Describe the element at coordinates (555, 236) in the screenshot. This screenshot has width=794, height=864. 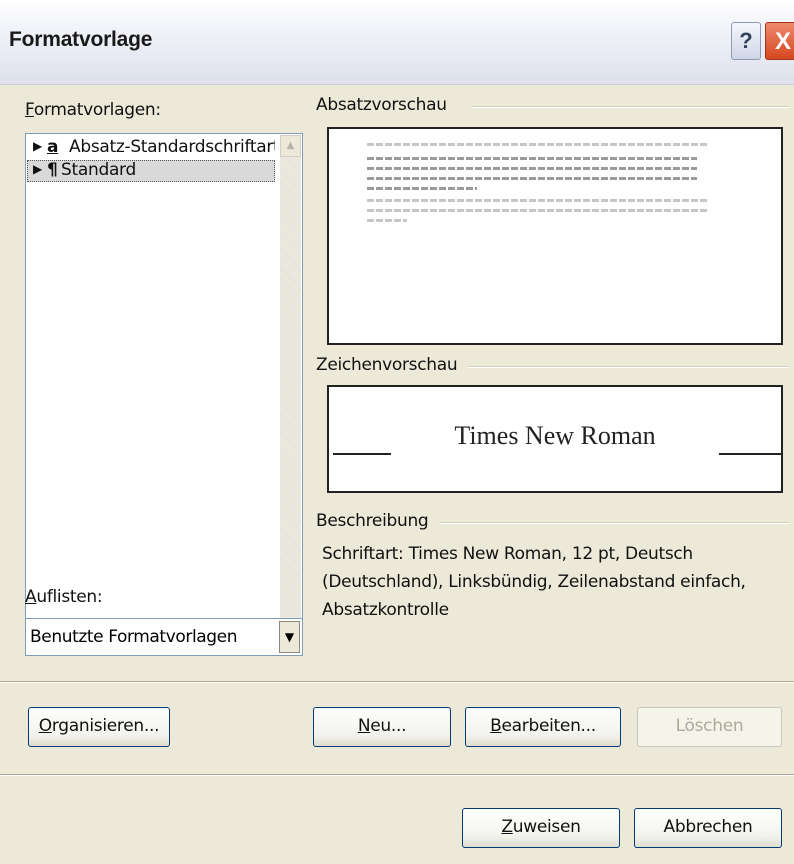
I see `paragraph-preview` at that location.